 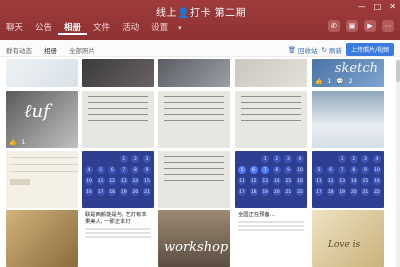 I want to click on photo-caption: sketch, so click(x=356, y=68).